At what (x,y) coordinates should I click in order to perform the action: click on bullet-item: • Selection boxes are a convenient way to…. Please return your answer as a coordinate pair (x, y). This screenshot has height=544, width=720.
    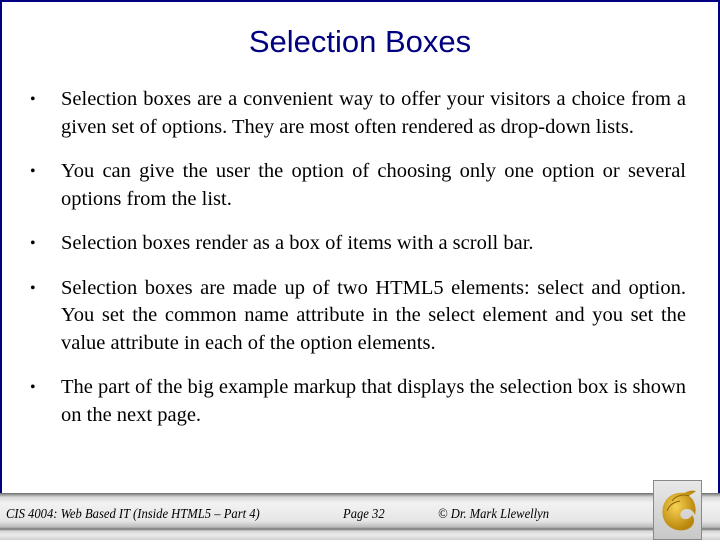
    Looking at the image, I should click on (358, 113).